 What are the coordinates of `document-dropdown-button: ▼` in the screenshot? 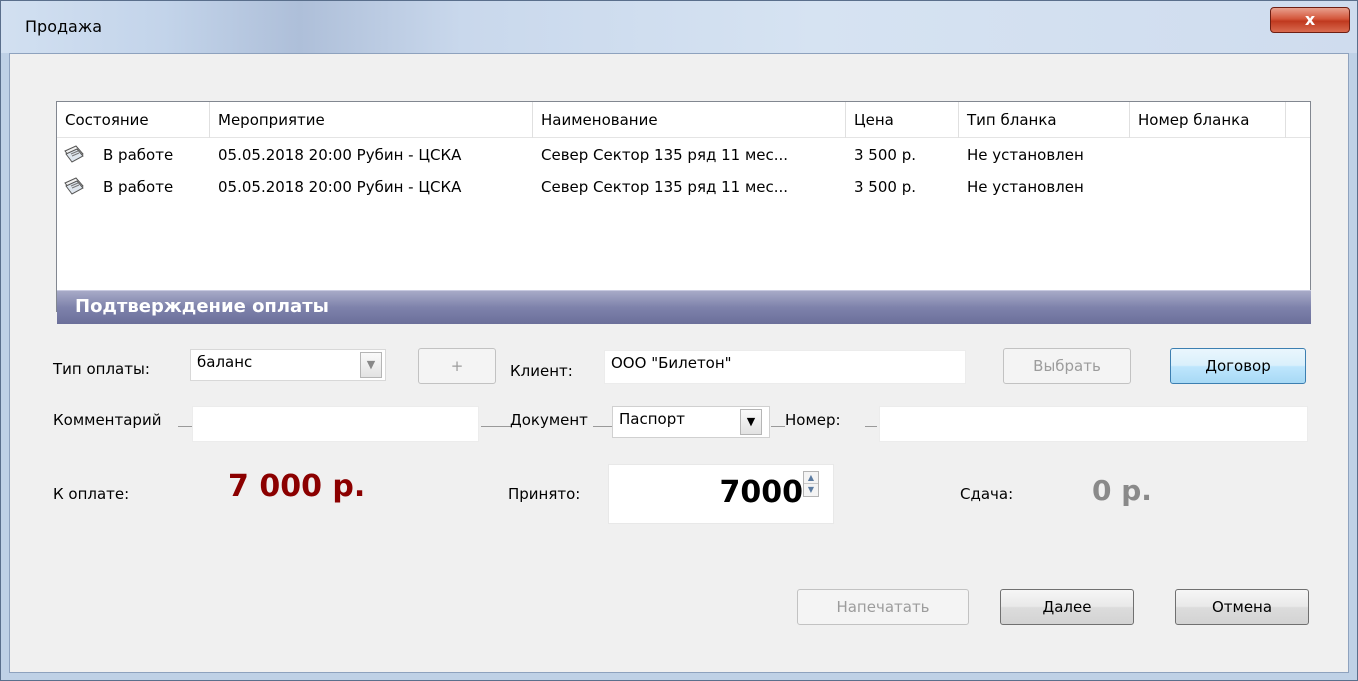 It's located at (751, 422).